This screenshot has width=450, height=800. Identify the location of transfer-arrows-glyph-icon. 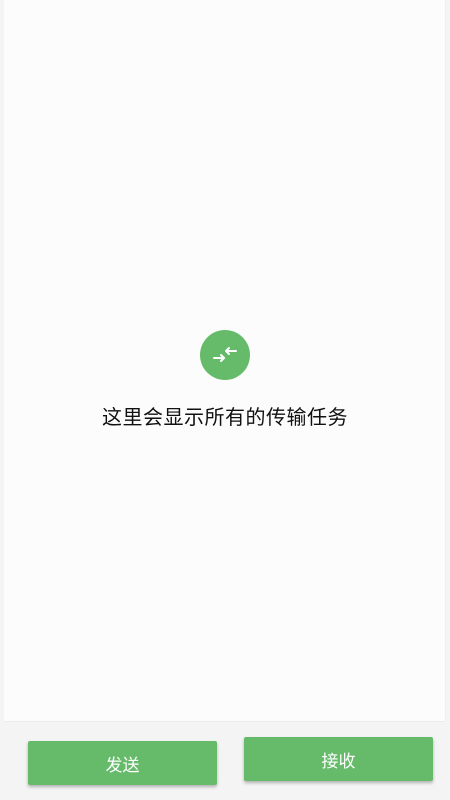
(225, 354).